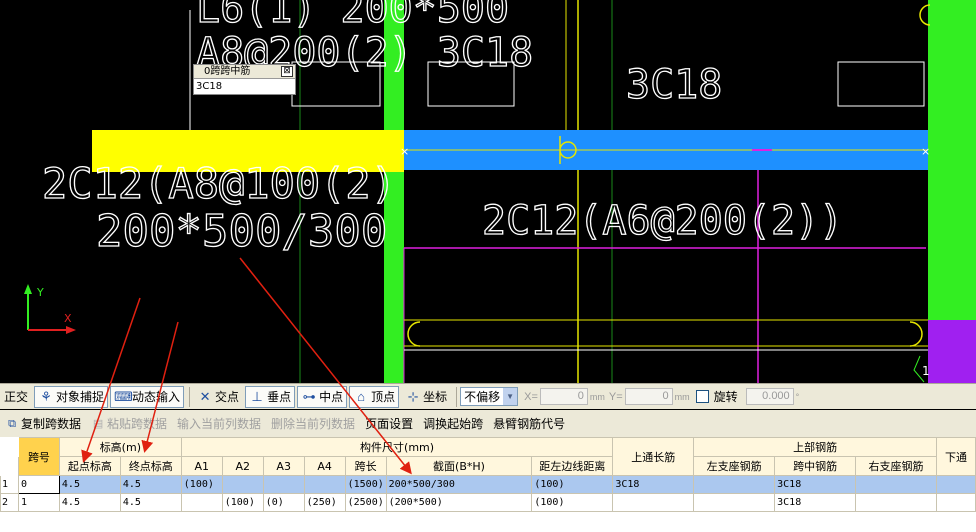 The image size is (976, 532). Describe the element at coordinates (352, 16) in the screenshot. I see `cad-text-beam-spec: L6(1) 200*500` at that location.